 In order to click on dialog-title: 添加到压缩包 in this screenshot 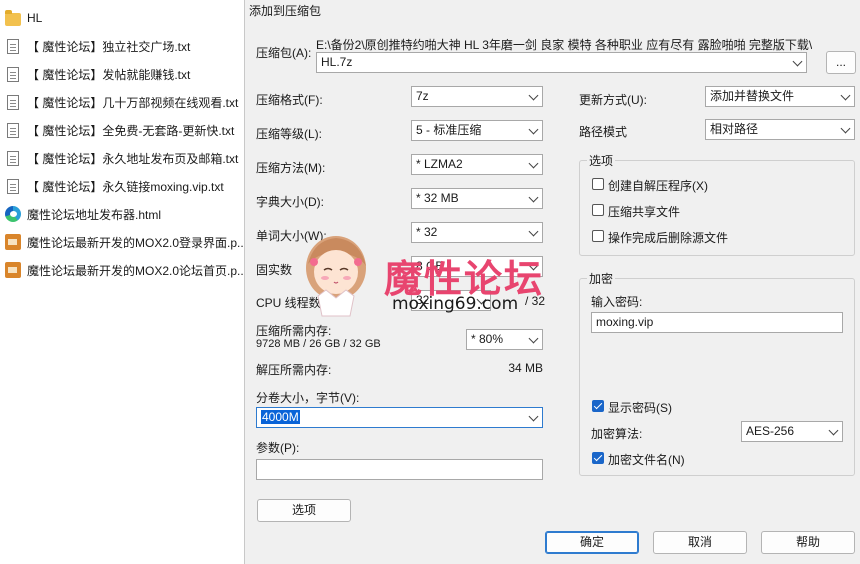, I will do `click(285, 11)`.